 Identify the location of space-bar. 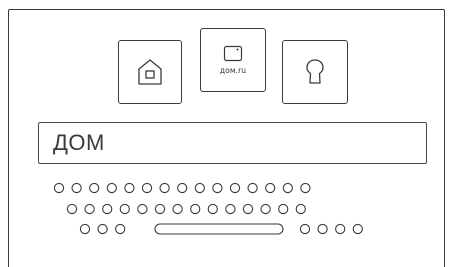
(219, 229).